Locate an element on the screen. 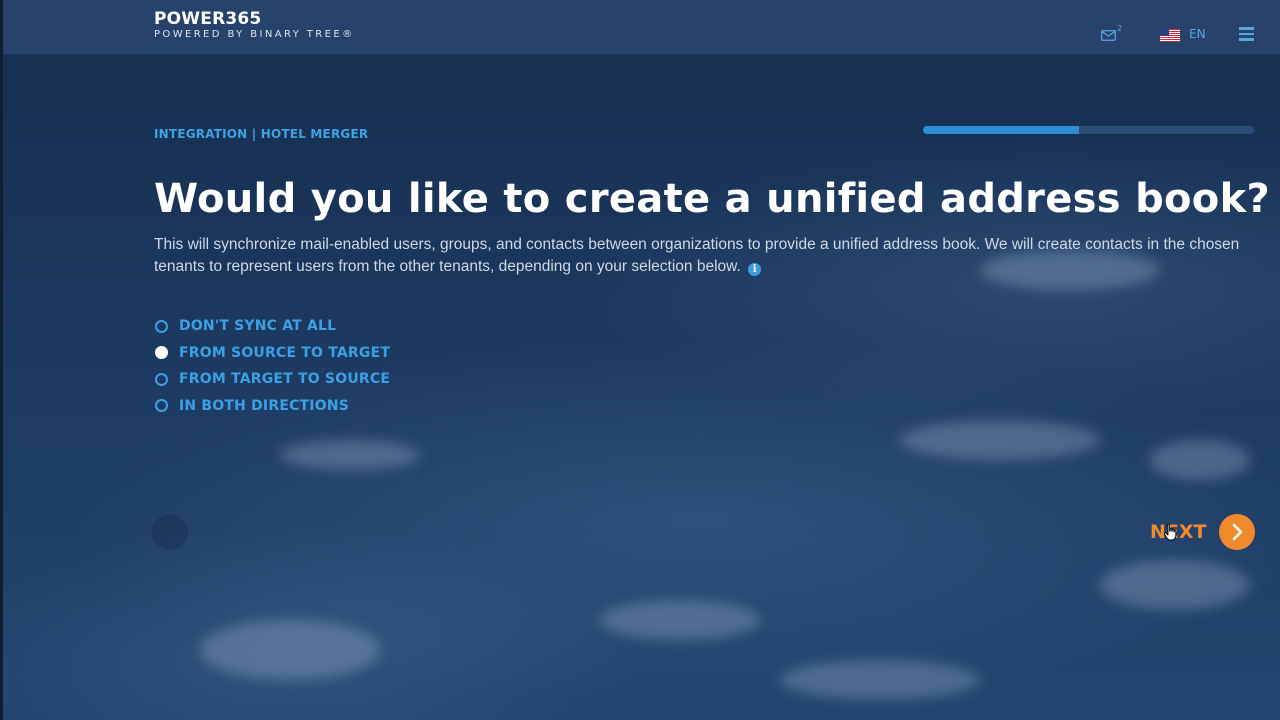 The width and height of the screenshot is (1280, 720). option-target-to-source: FROM TARGET TO SOURCE is located at coordinates (272, 379).